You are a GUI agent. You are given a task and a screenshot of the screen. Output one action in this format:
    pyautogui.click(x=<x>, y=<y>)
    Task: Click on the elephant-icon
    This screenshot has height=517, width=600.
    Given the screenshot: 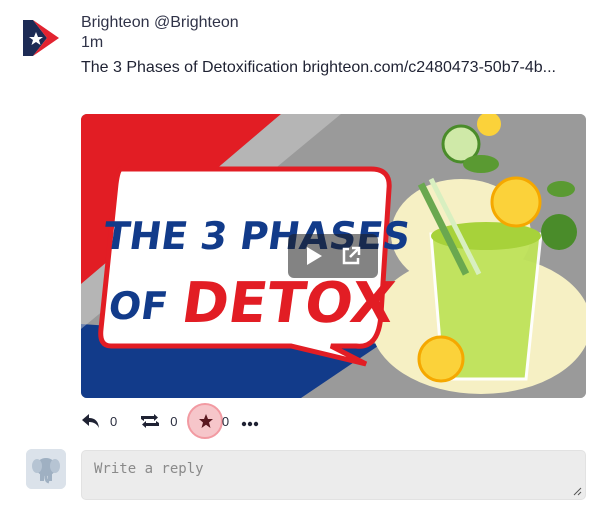 What is the action you would take?
    pyautogui.click(x=46, y=469)
    